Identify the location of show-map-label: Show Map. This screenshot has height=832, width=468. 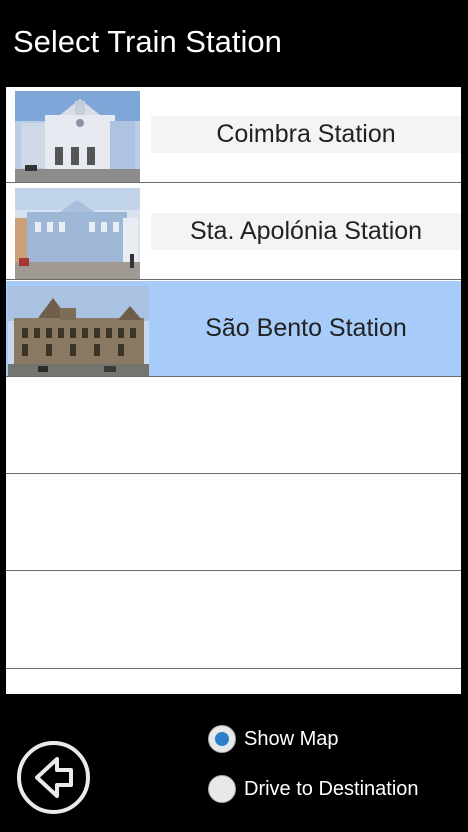
(291, 738).